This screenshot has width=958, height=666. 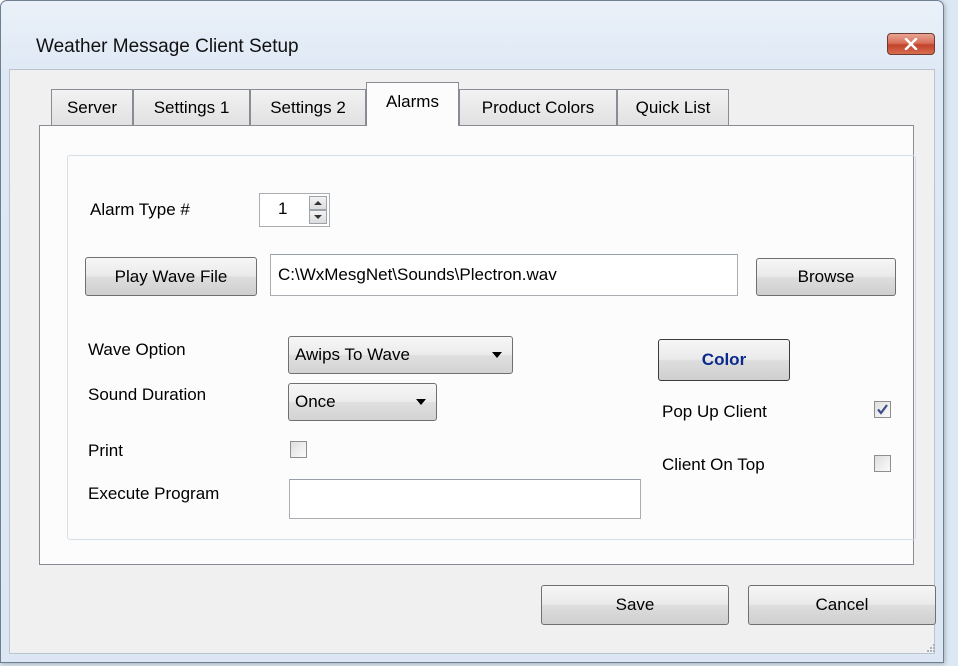 What do you see at coordinates (635, 605) in the screenshot?
I see `save-button: Save` at bounding box center [635, 605].